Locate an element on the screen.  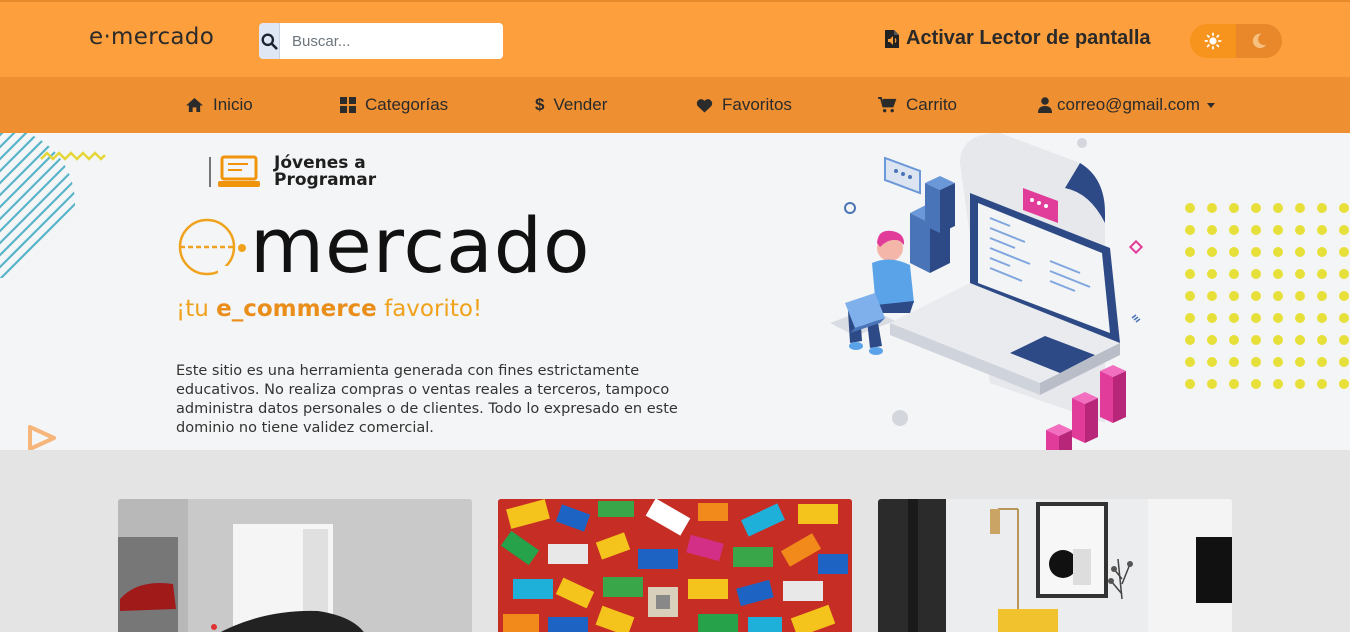
heart-icon is located at coordinates (704, 105).